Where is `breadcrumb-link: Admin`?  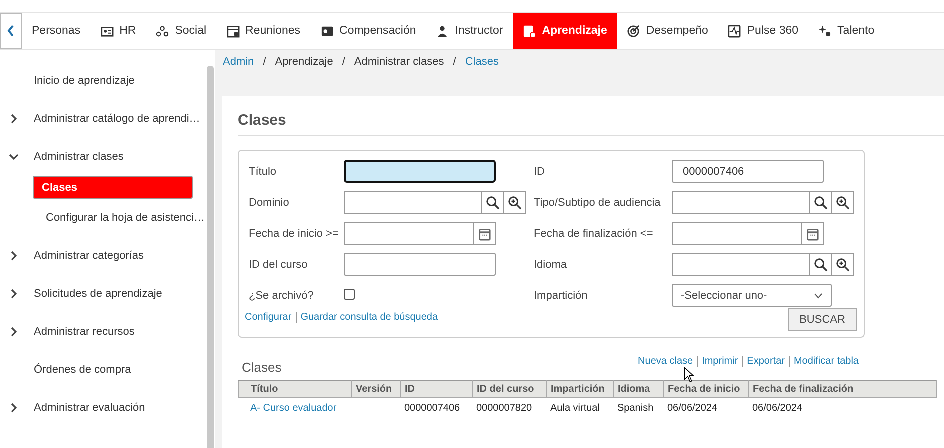 breadcrumb-link: Admin is located at coordinates (238, 62).